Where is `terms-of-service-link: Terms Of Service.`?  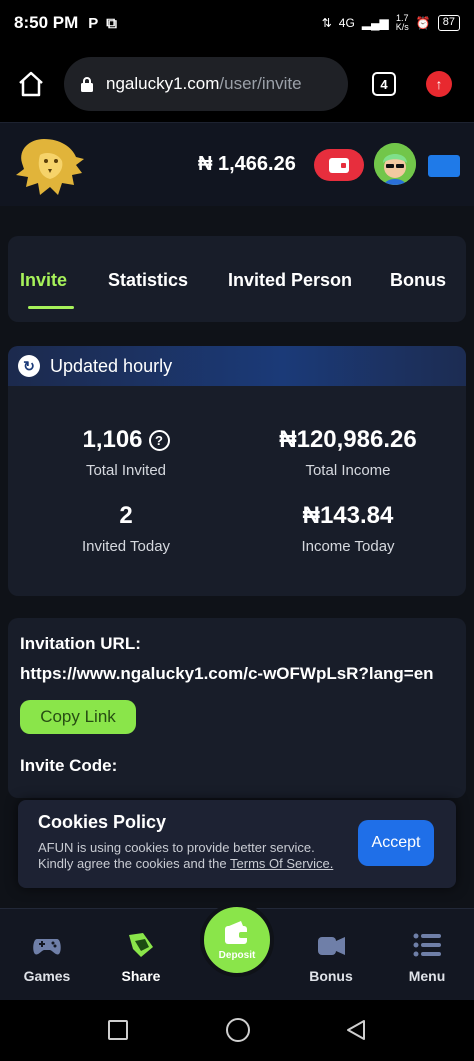 terms-of-service-link: Terms Of Service. is located at coordinates (281, 863).